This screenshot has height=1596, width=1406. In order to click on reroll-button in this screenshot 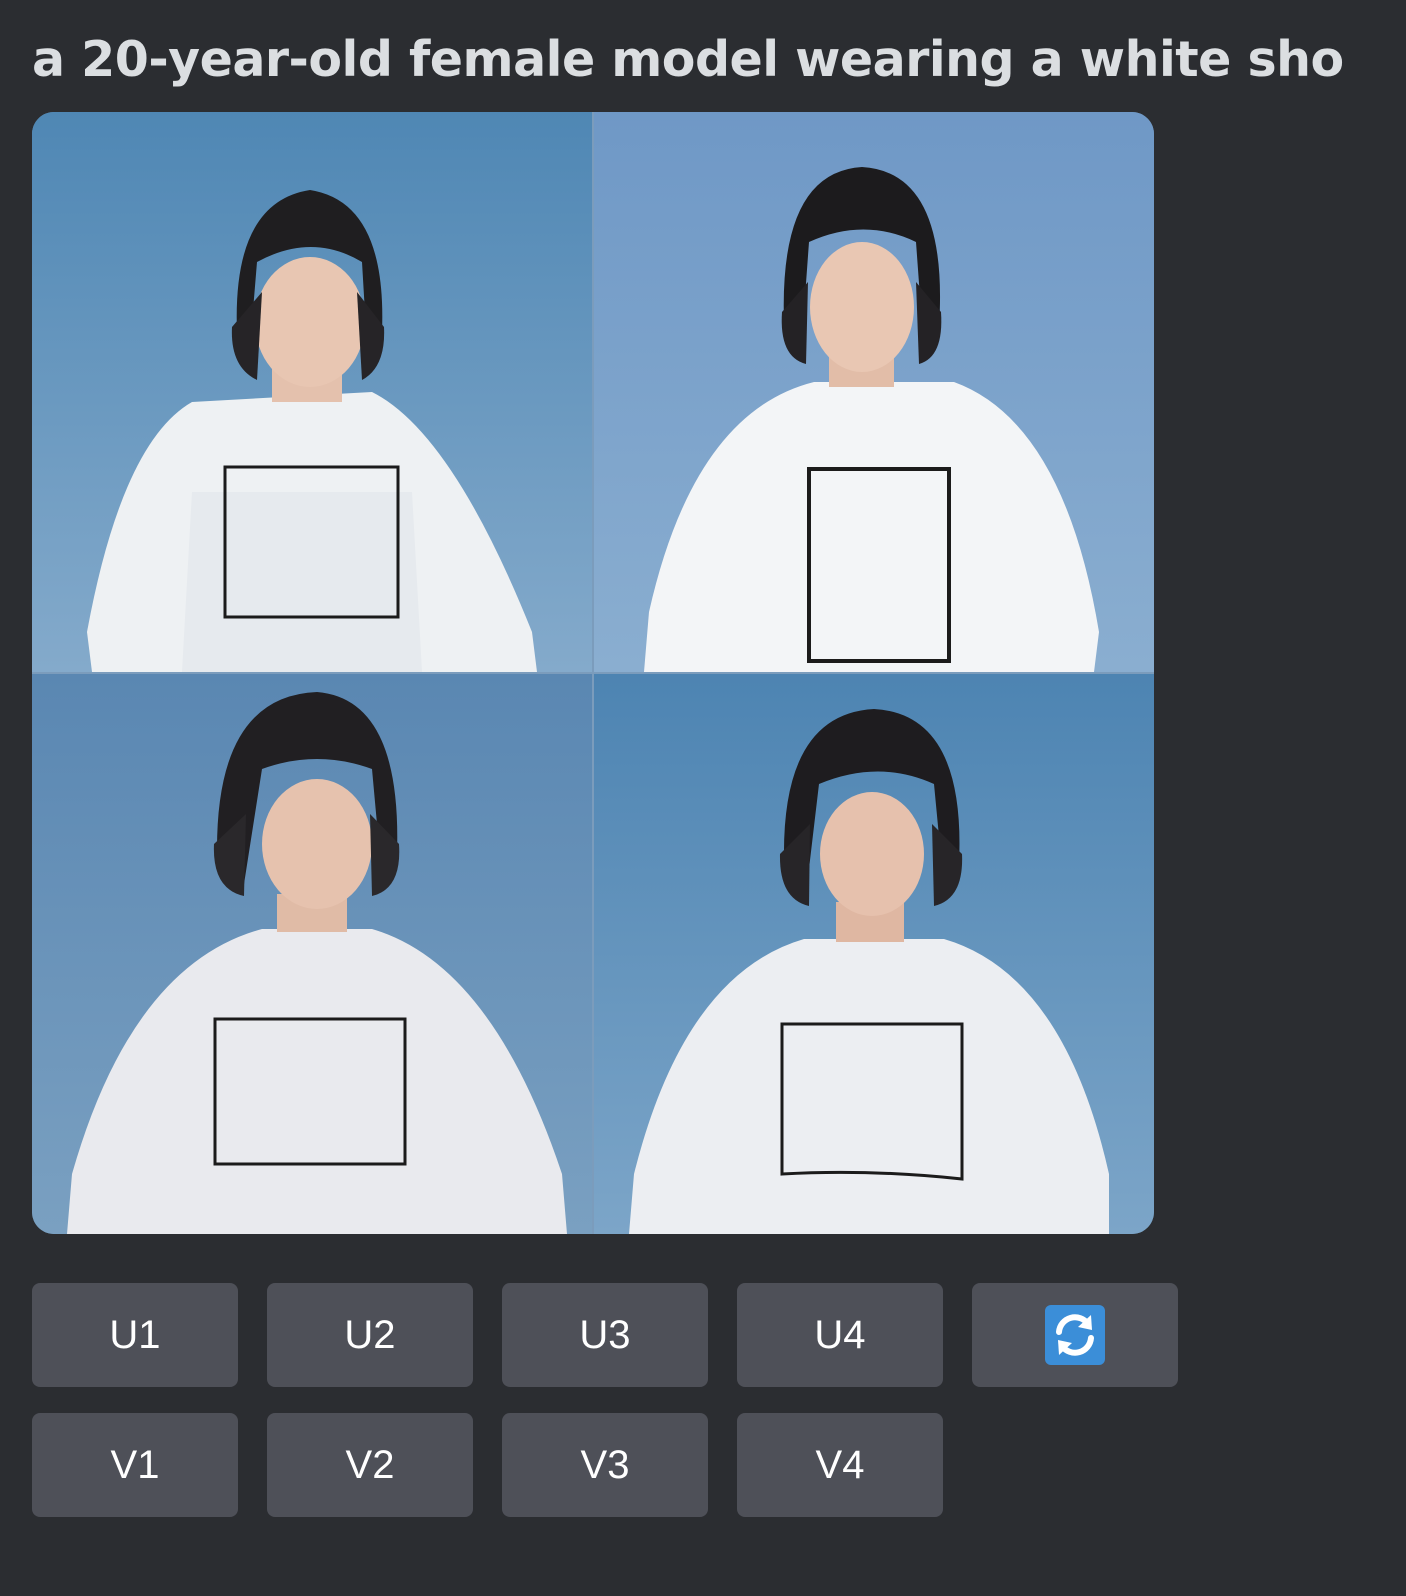, I will do `click(1075, 1335)`.